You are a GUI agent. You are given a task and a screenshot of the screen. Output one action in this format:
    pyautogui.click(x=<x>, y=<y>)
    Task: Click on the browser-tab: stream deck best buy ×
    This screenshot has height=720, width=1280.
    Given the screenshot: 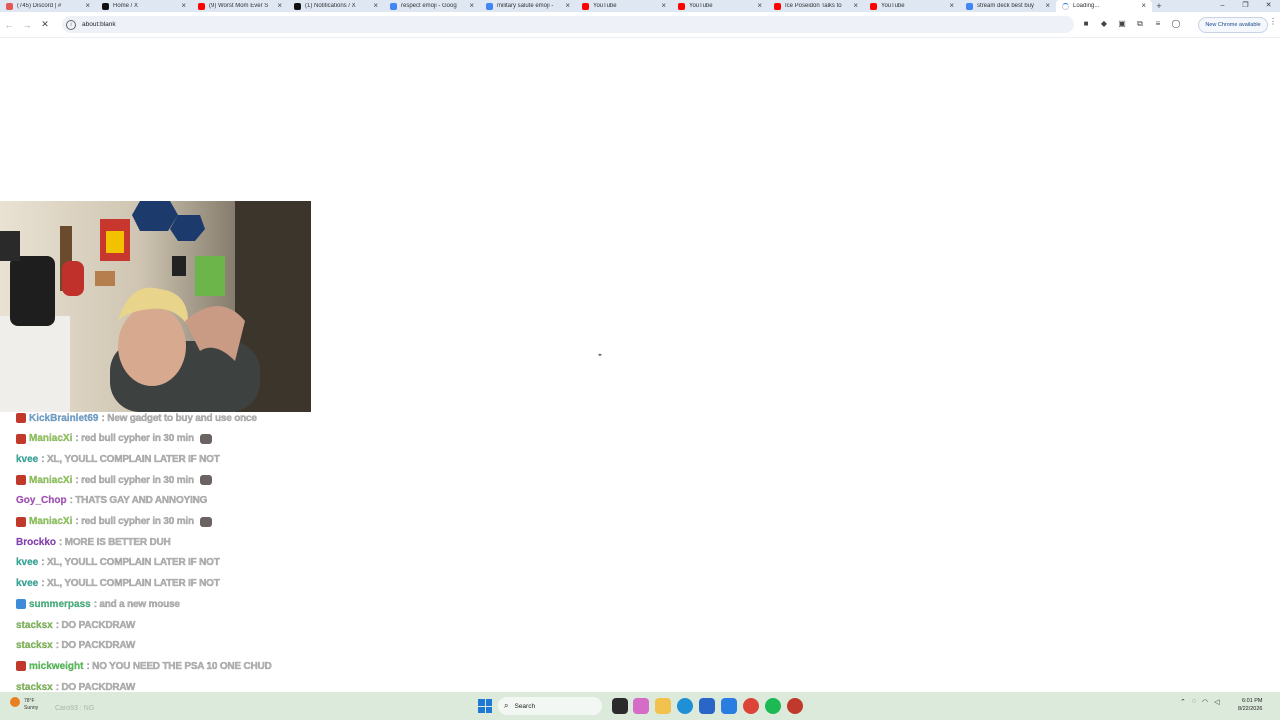 What is the action you would take?
    pyautogui.click(x=1008, y=6)
    